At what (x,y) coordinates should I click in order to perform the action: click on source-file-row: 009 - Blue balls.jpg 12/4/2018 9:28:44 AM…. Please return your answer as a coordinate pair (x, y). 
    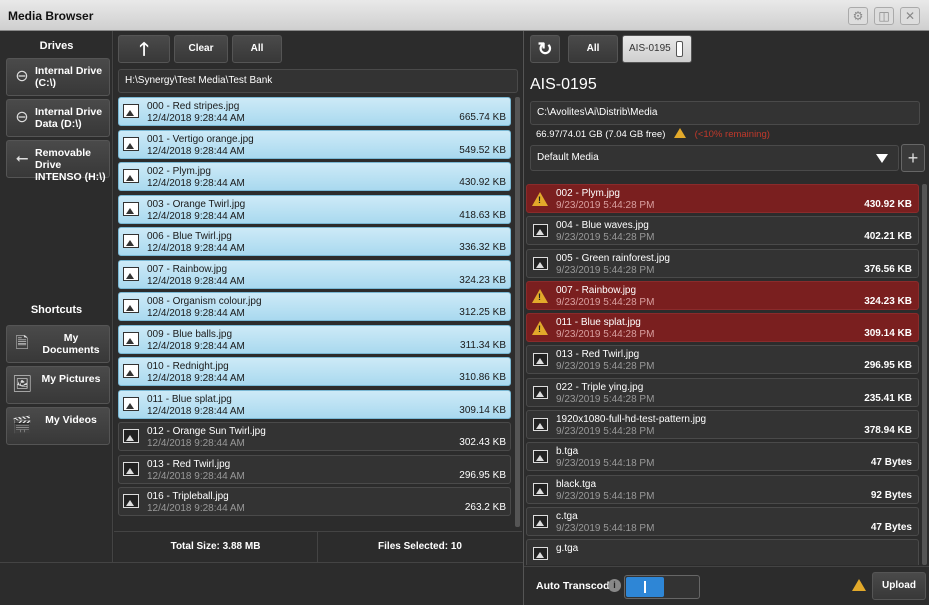
    Looking at the image, I should click on (314, 339).